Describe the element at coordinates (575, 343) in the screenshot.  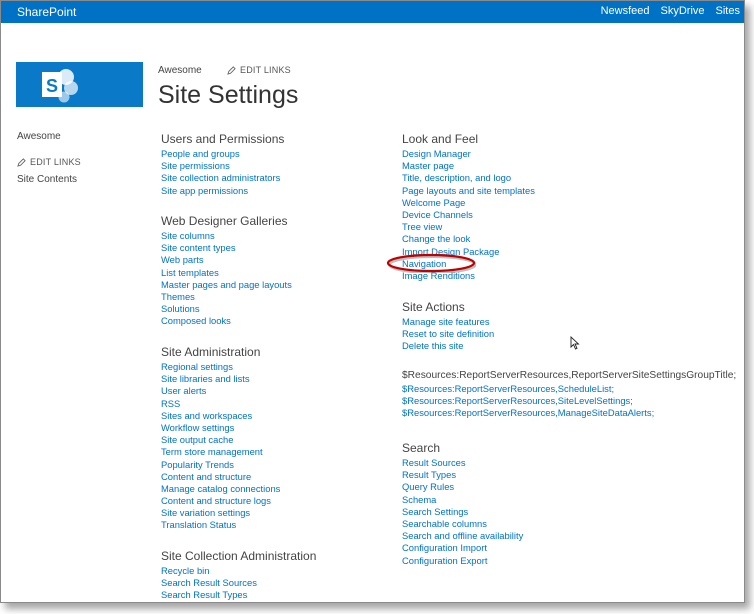
I see `mouse-cursor-icon` at that location.